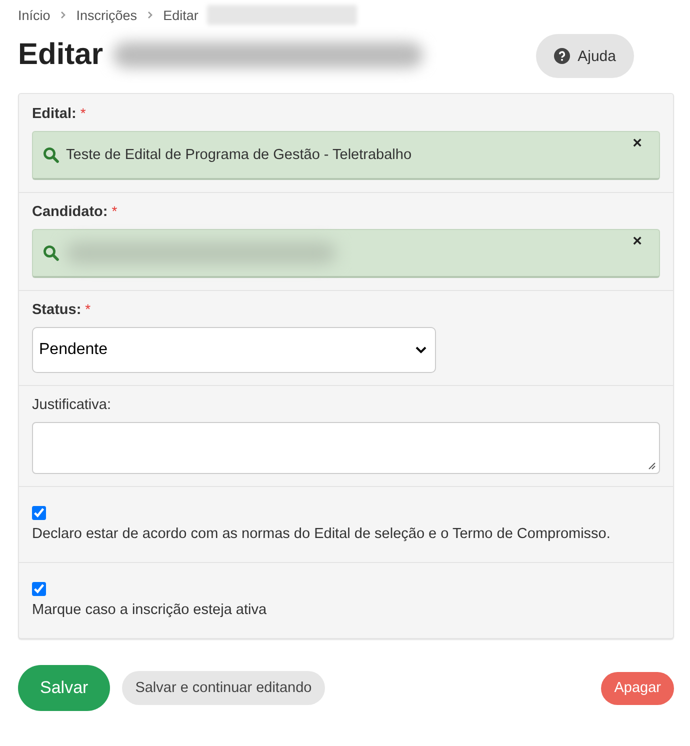 The width and height of the screenshot is (690, 746). Describe the element at coordinates (562, 56) in the screenshot. I see `help-icon` at that location.